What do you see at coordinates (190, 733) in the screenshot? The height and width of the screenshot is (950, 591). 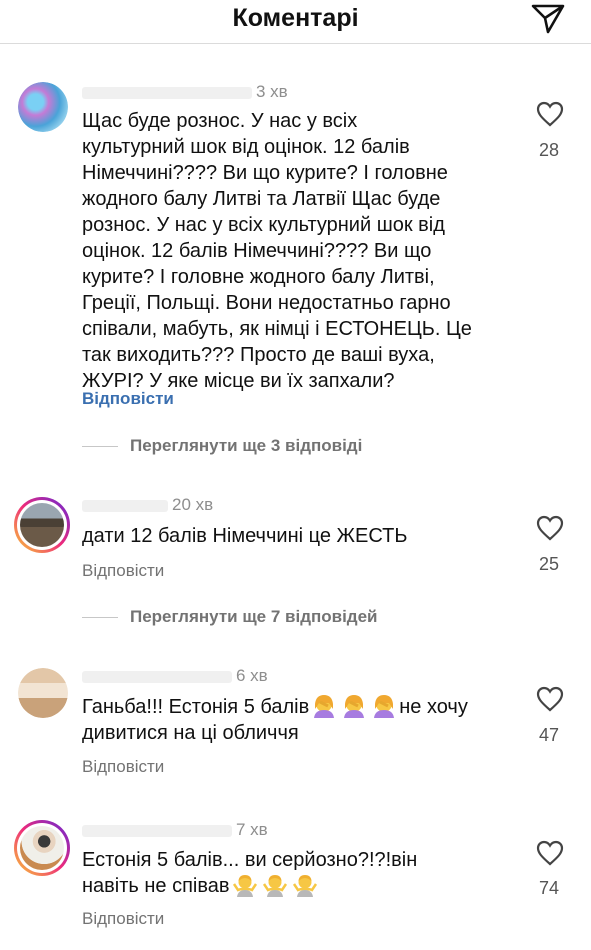 I see `comment-text-line2: дивитися на ці обличчя` at bounding box center [190, 733].